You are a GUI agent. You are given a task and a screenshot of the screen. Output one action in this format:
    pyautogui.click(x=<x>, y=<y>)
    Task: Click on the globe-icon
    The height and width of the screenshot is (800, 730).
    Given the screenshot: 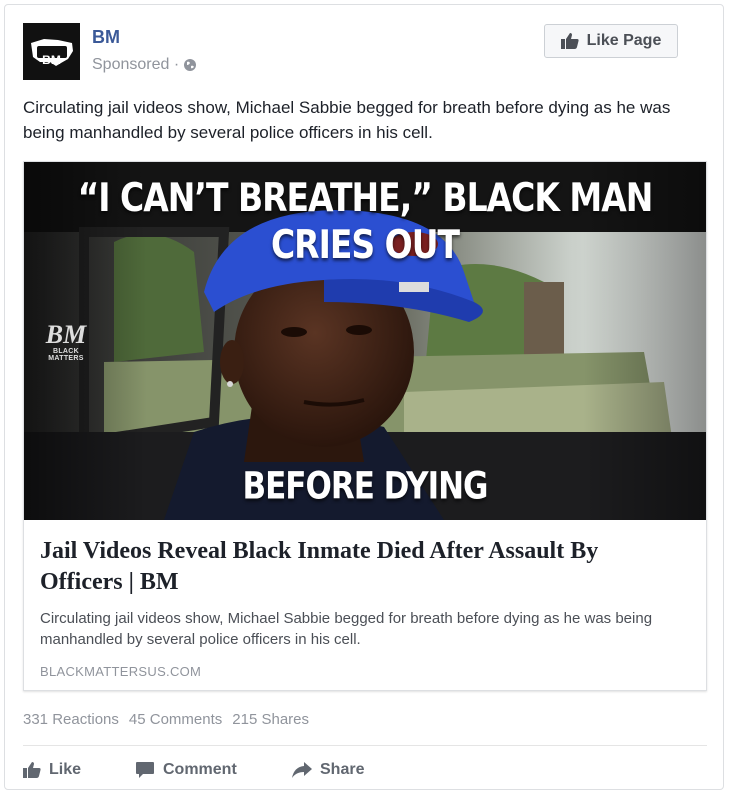 What is the action you would take?
    pyautogui.click(x=190, y=65)
    